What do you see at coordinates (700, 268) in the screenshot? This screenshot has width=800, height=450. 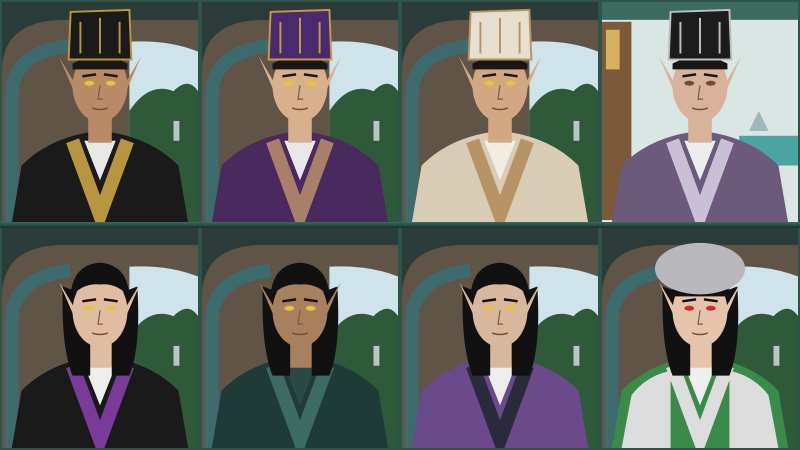 I see `fur-hat` at bounding box center [700, 268].